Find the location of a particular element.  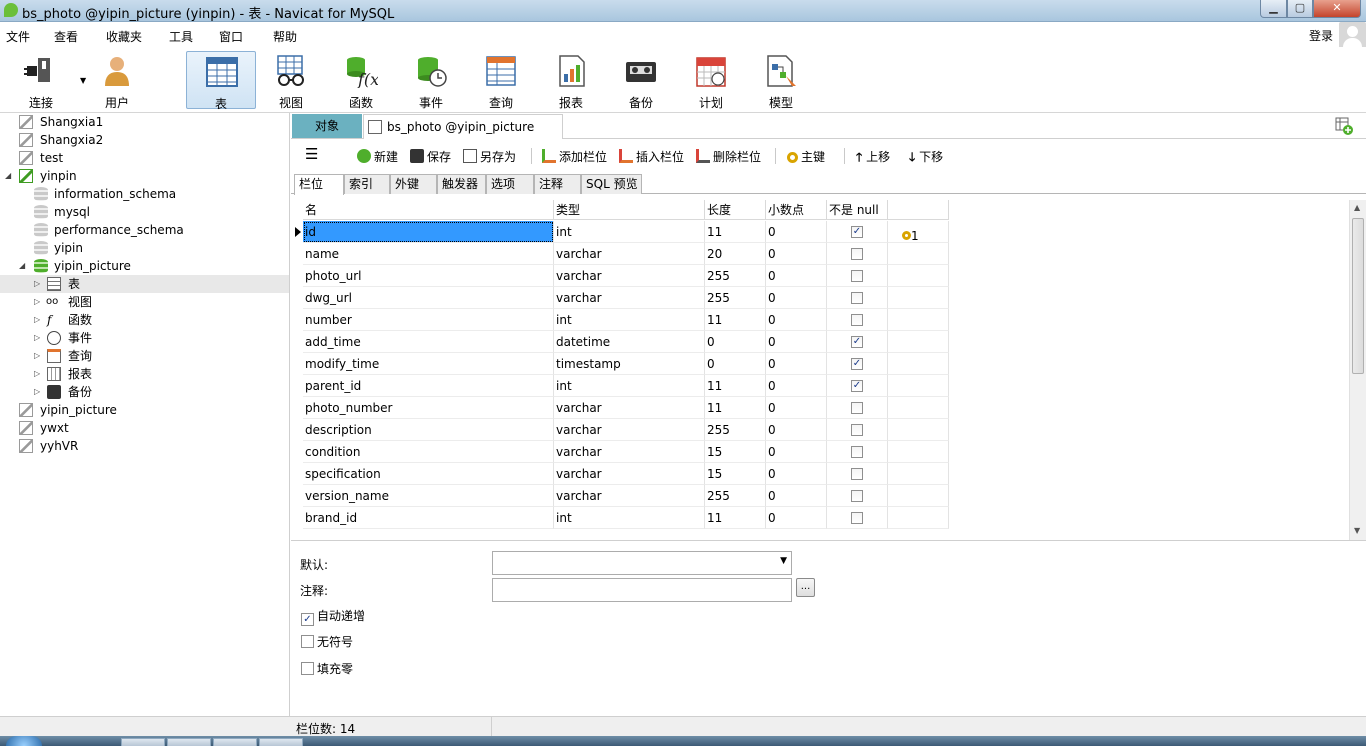

save-as-button: 另存为 is located at coordinates (489, 156).